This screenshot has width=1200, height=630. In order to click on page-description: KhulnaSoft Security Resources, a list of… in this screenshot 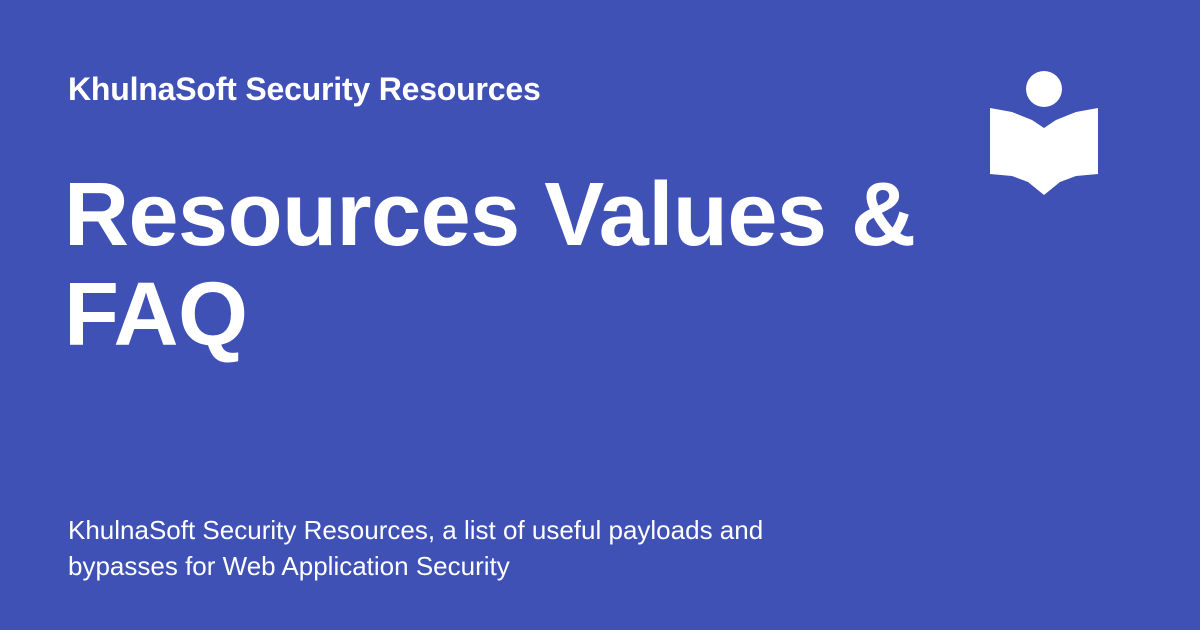, I will do `click(416, 548)`.